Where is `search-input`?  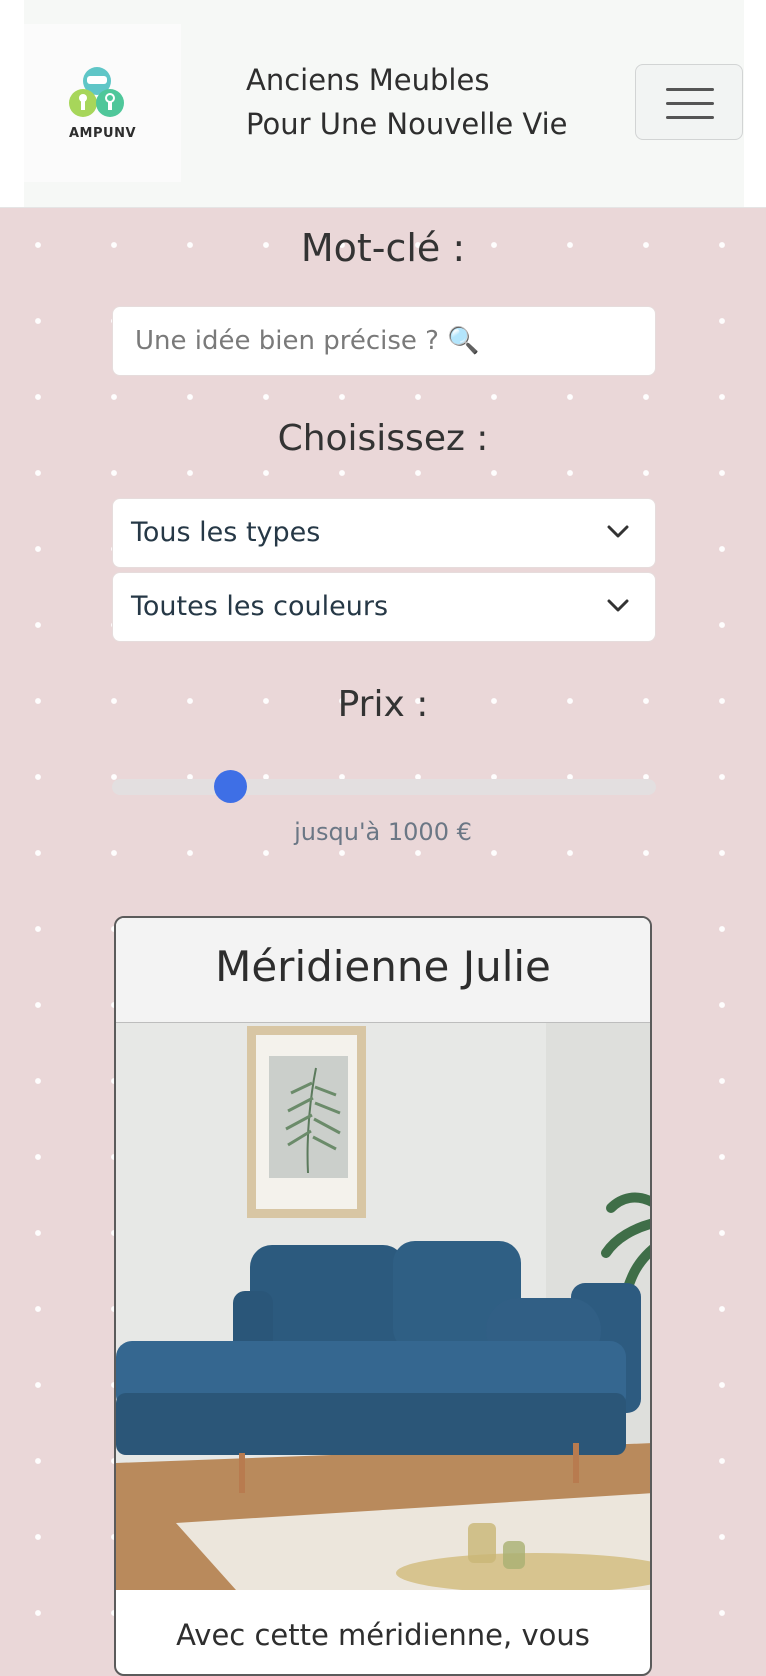
search-input is located at coordinates (384, 341).